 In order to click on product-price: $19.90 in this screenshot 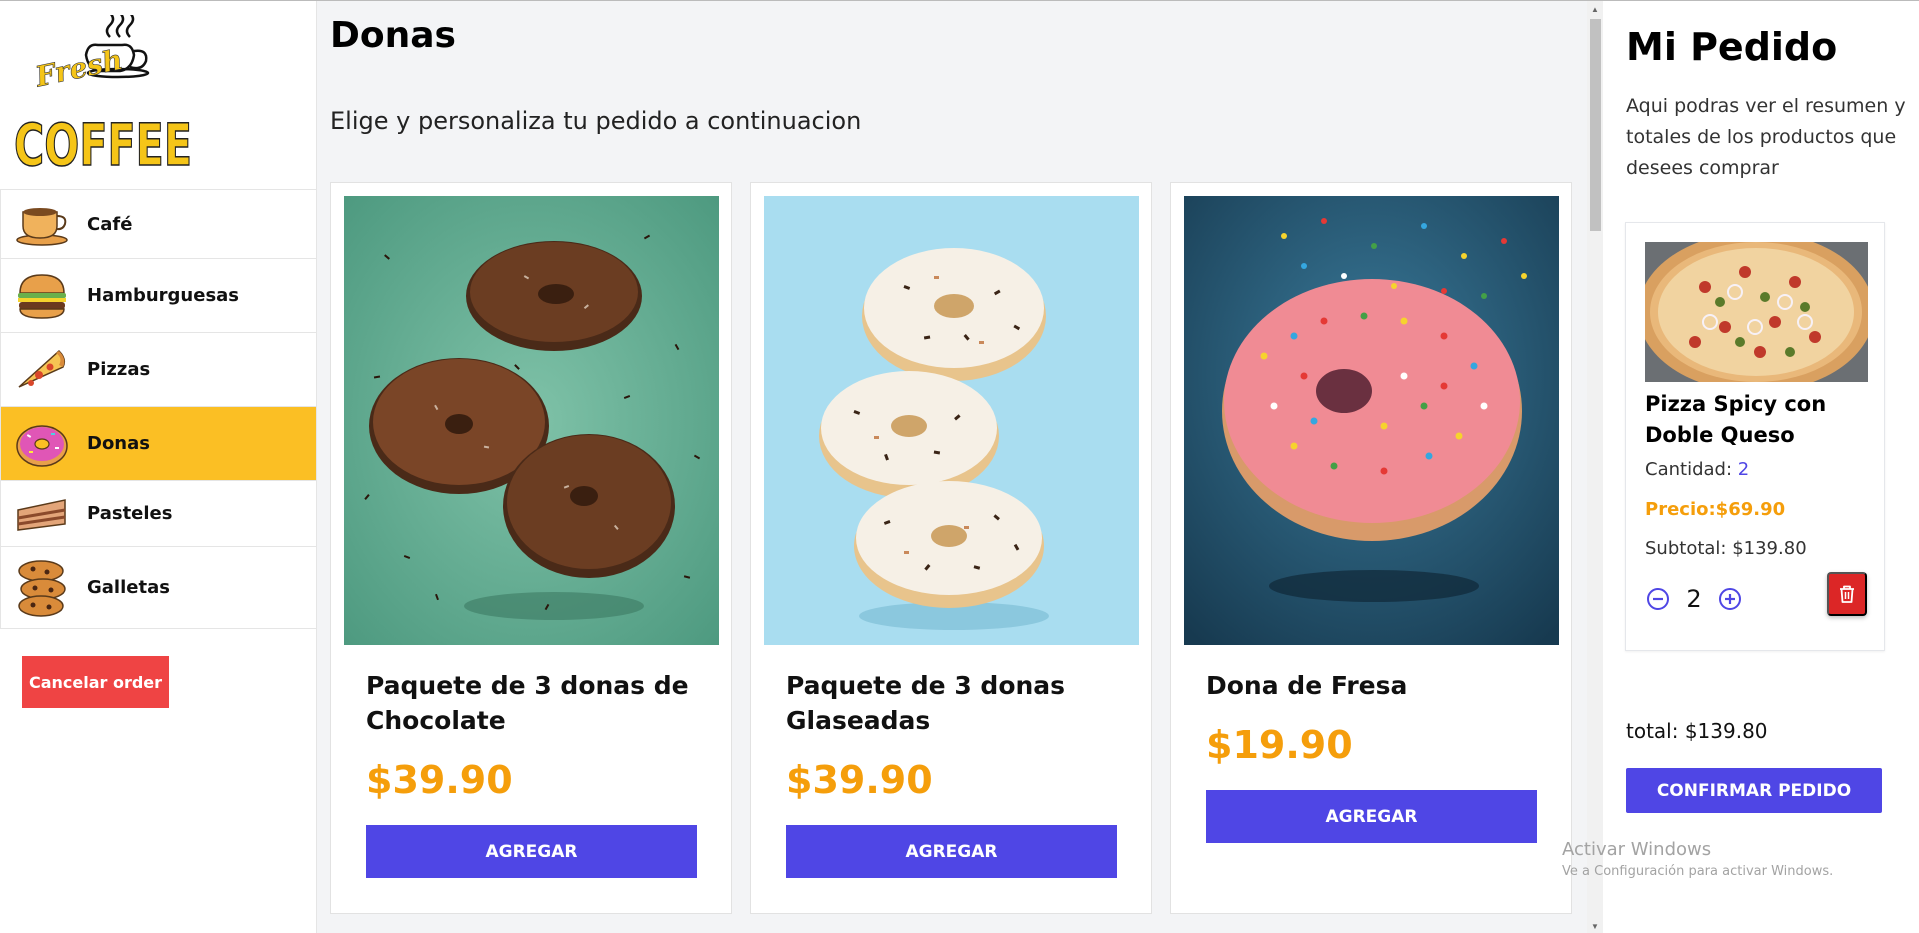, I will do `click(1279, 745)`.